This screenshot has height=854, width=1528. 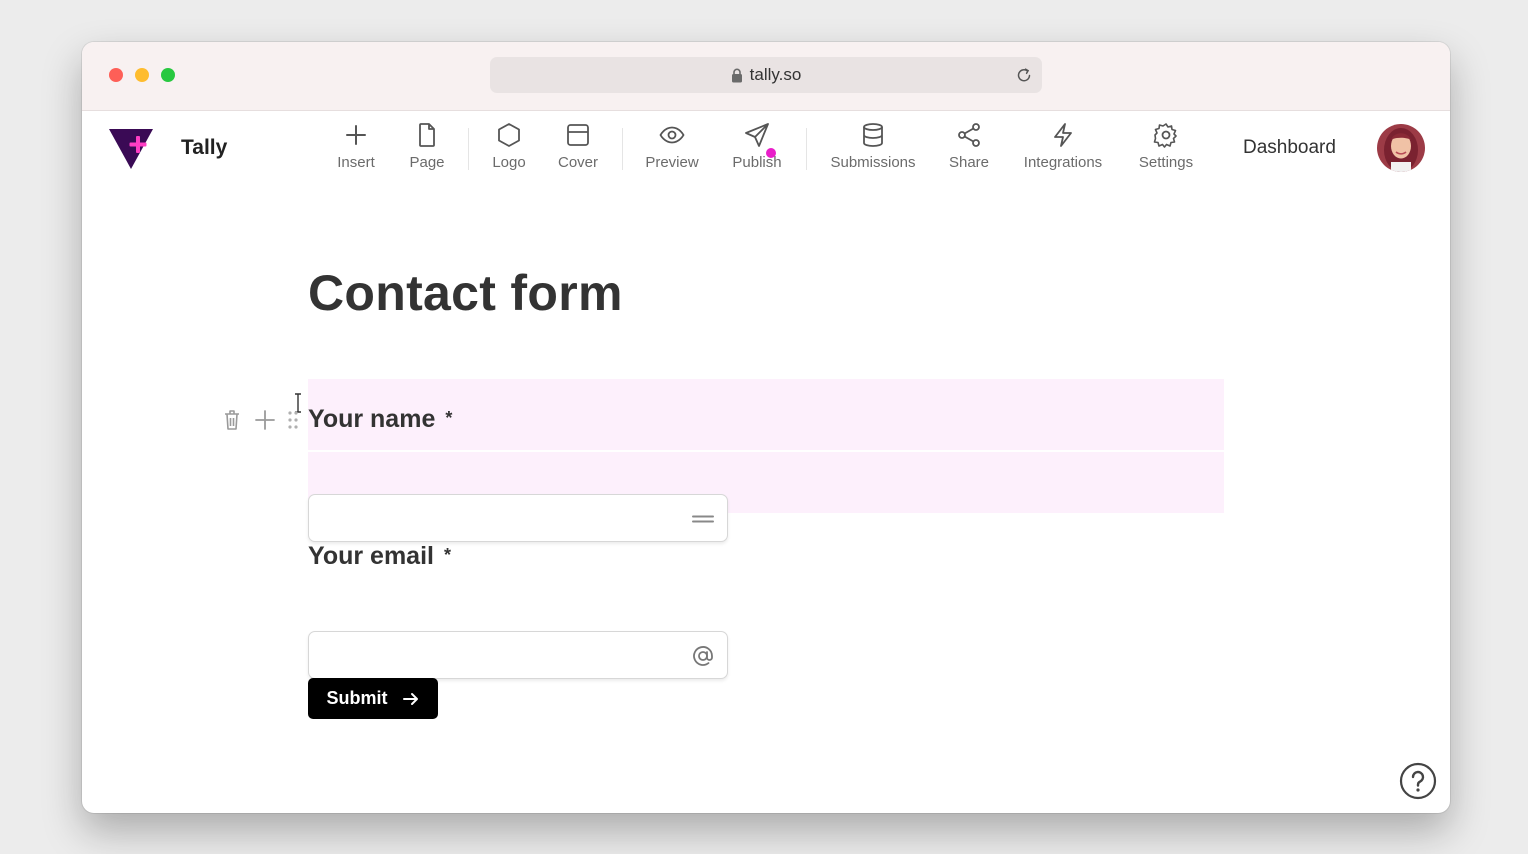 What do you see at coordinates (168, 75) in the screenshot?
I see `maximize-window-button` at bounding box center [168, 75].